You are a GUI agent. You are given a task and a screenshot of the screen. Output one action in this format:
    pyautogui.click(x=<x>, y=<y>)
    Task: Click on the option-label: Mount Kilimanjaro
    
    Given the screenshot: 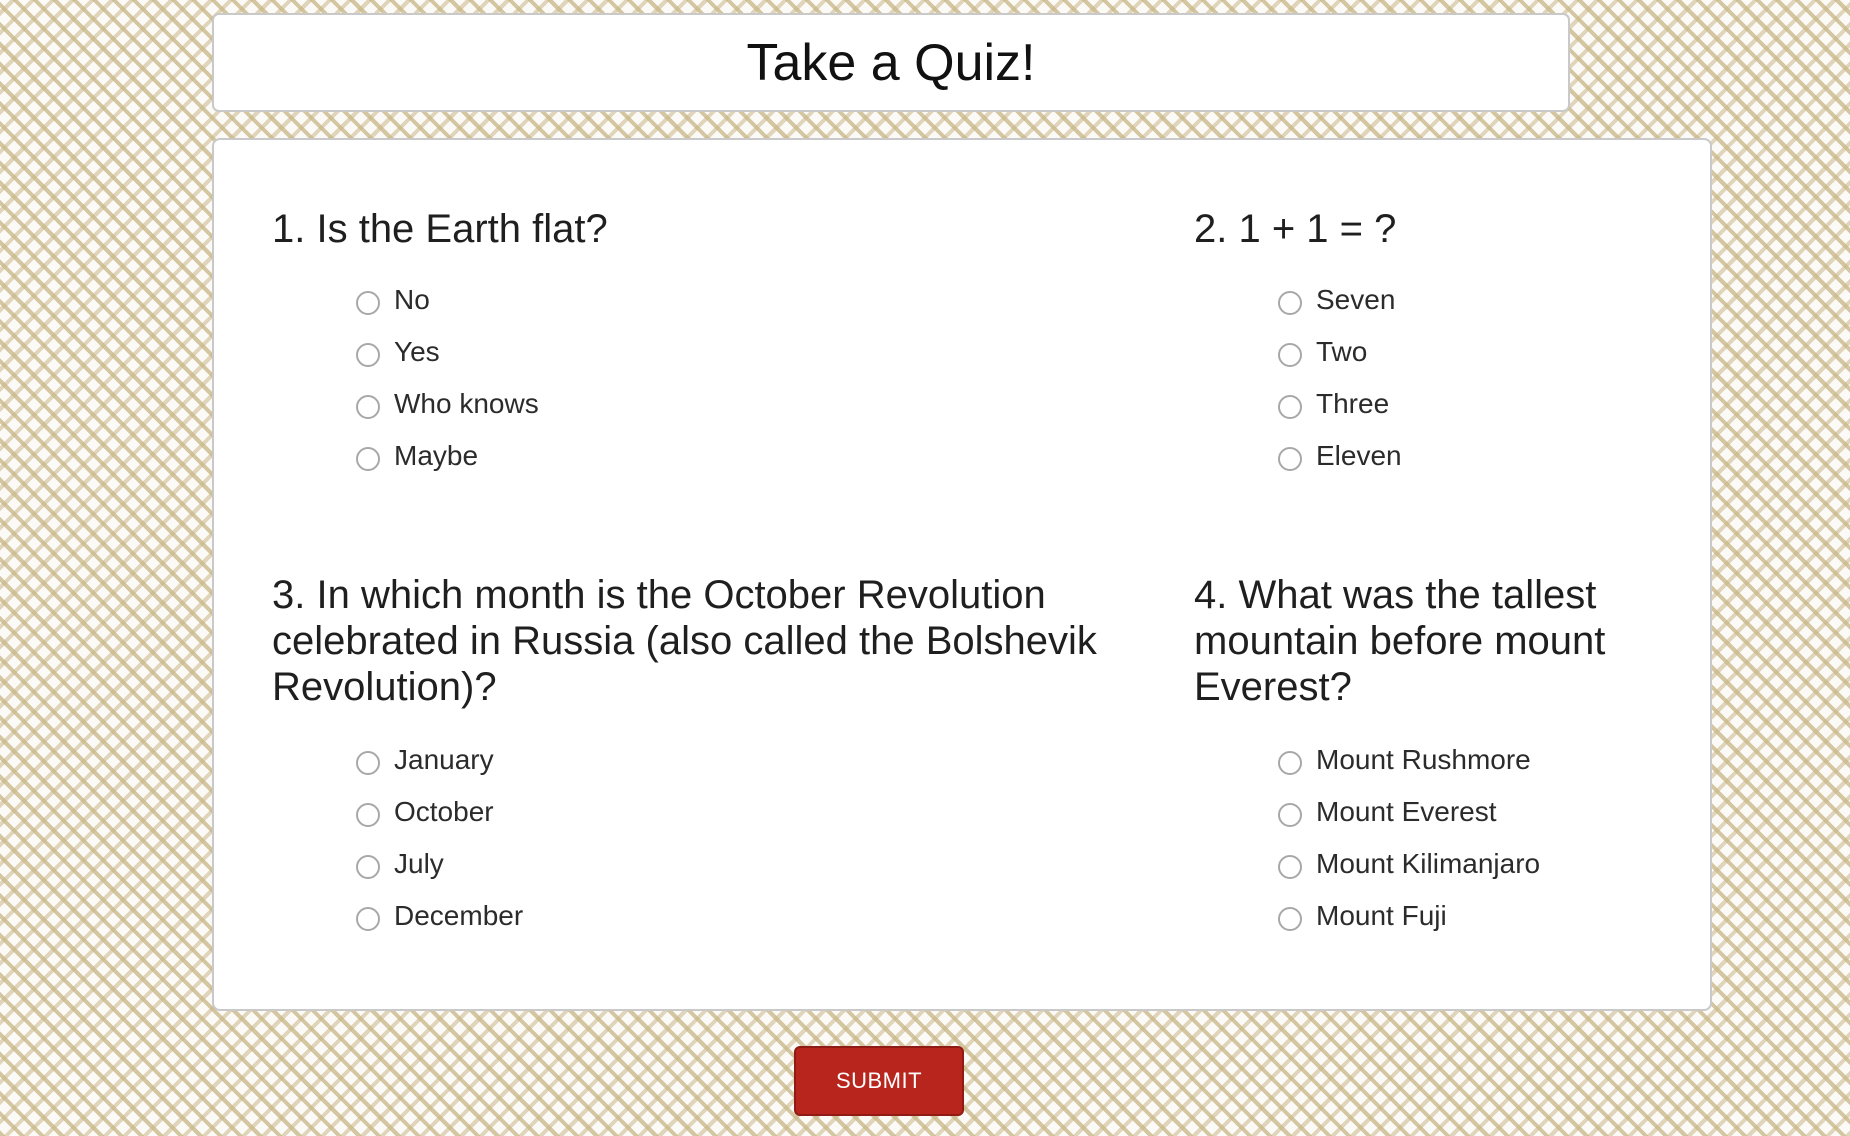 What is the action you would take?
    pyautogui.click(x=1428, y=863)
    